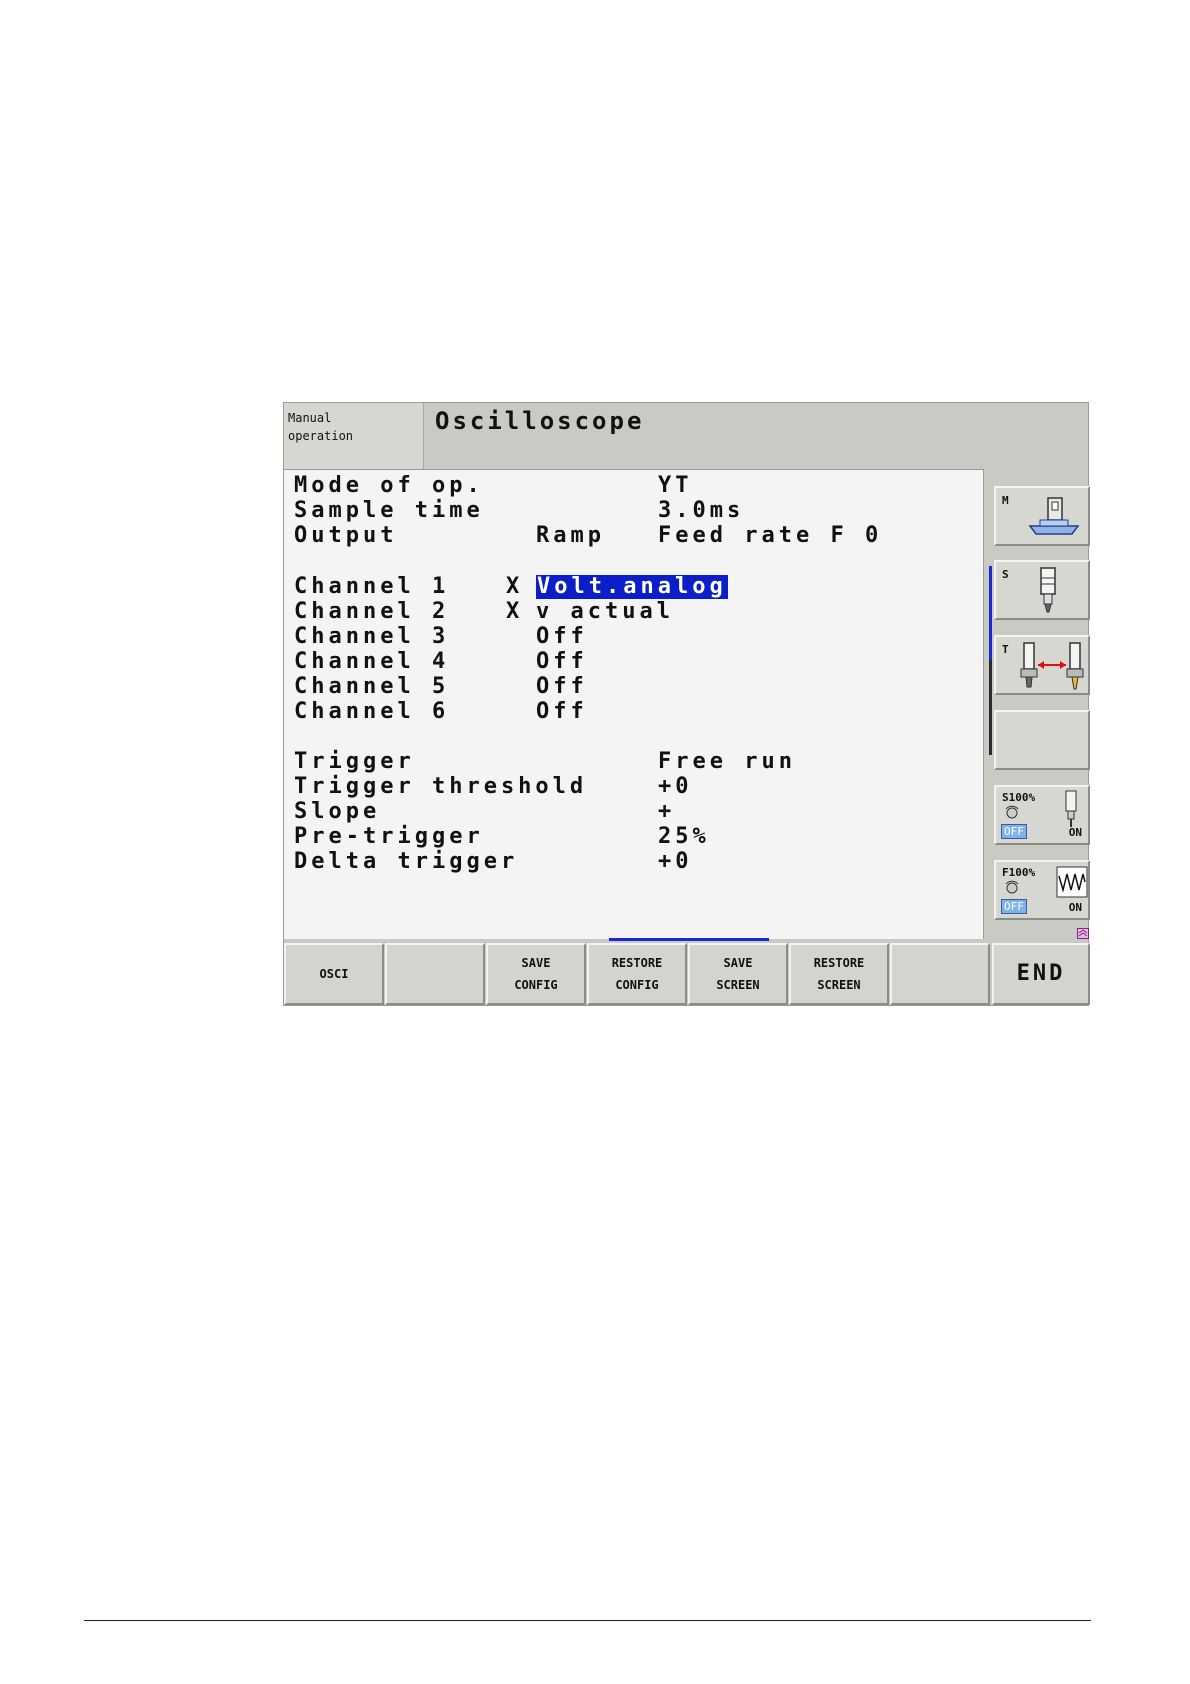 The height and width of the screenshot is (1684, 1190). What do you see at coordinates (1054, 516) in the screenshot?
I see `machine-table-icon` at bounding box center [1054, 516].